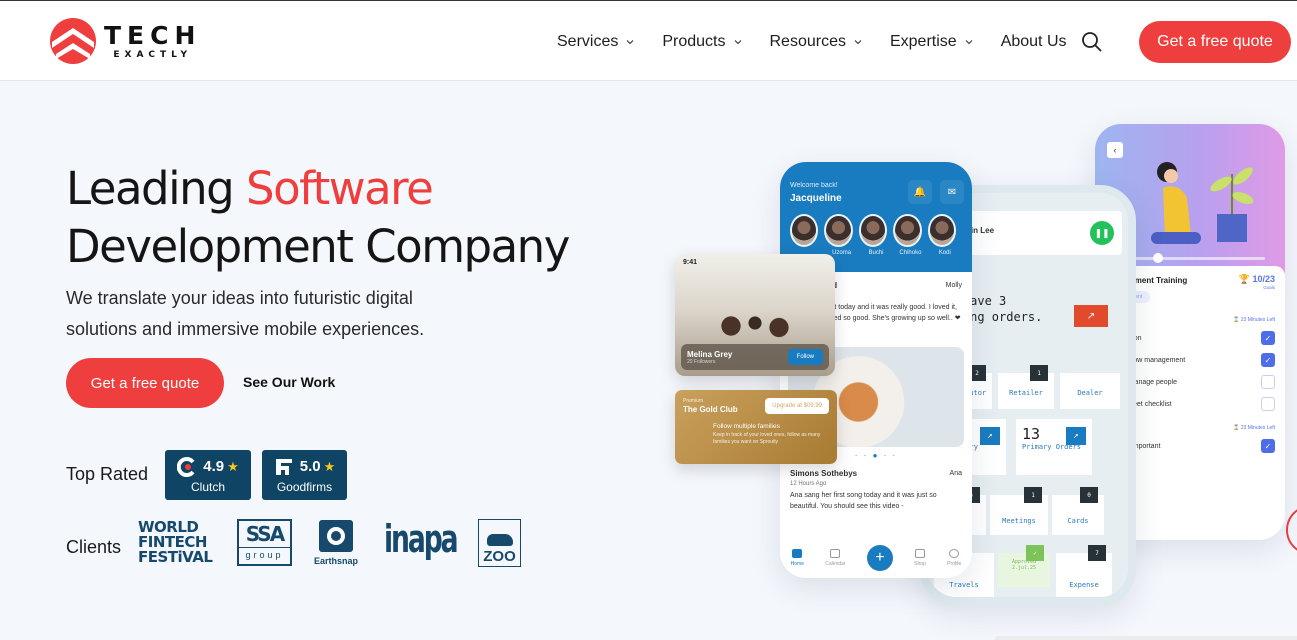 The height and width of the screenshot is (640, 1297). I want to click on goals-label: Goals, so click(1269, 287).